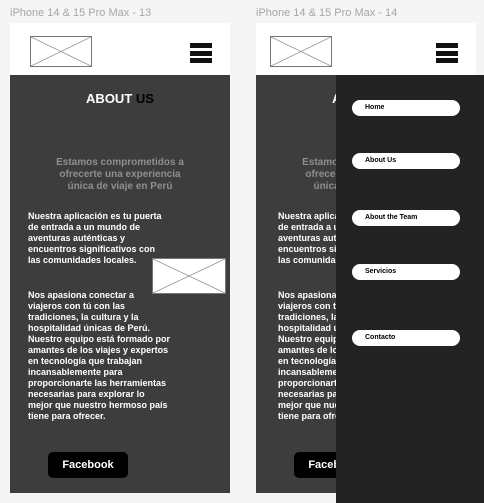 This screenshot has width=484, height=503. What do you see at coordinates (406, 218) in the screenshot?
I see `menu-item-about-team: About the Team` at bounding box center [406, 218].